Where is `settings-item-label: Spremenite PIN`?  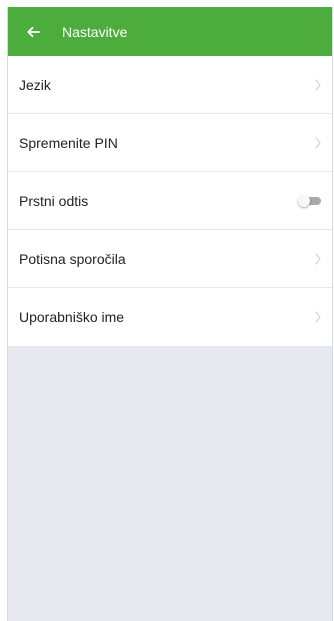
settings-item-label: Spremenite PIN is located at coordinates (68, 142).